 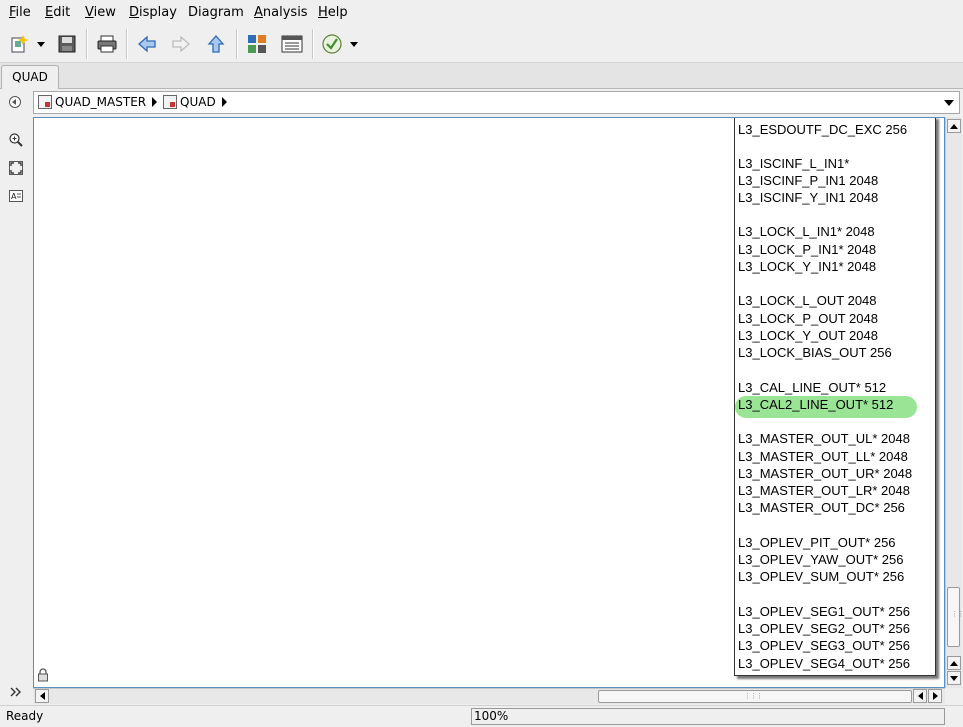 What do you see at coordinates (817, 542) in the screenshot?
I see `signal-label: L3_OPLEV_PIT_OUT* 256` at bounding box center [817, 542].